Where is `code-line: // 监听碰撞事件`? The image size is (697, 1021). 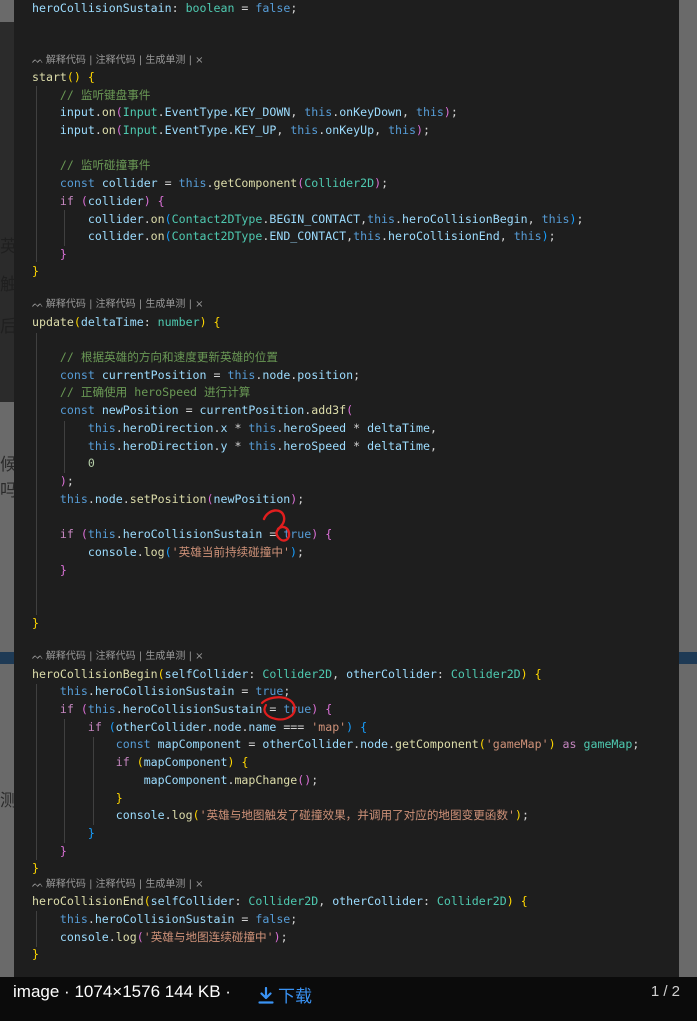 code-line: // 监听碰撞事件 is located at coordinates (105, 165).